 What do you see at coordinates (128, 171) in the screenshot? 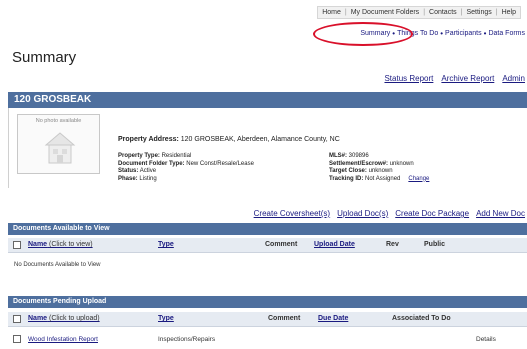
I see `field-label: Status:` at bounding box center [128, 171].